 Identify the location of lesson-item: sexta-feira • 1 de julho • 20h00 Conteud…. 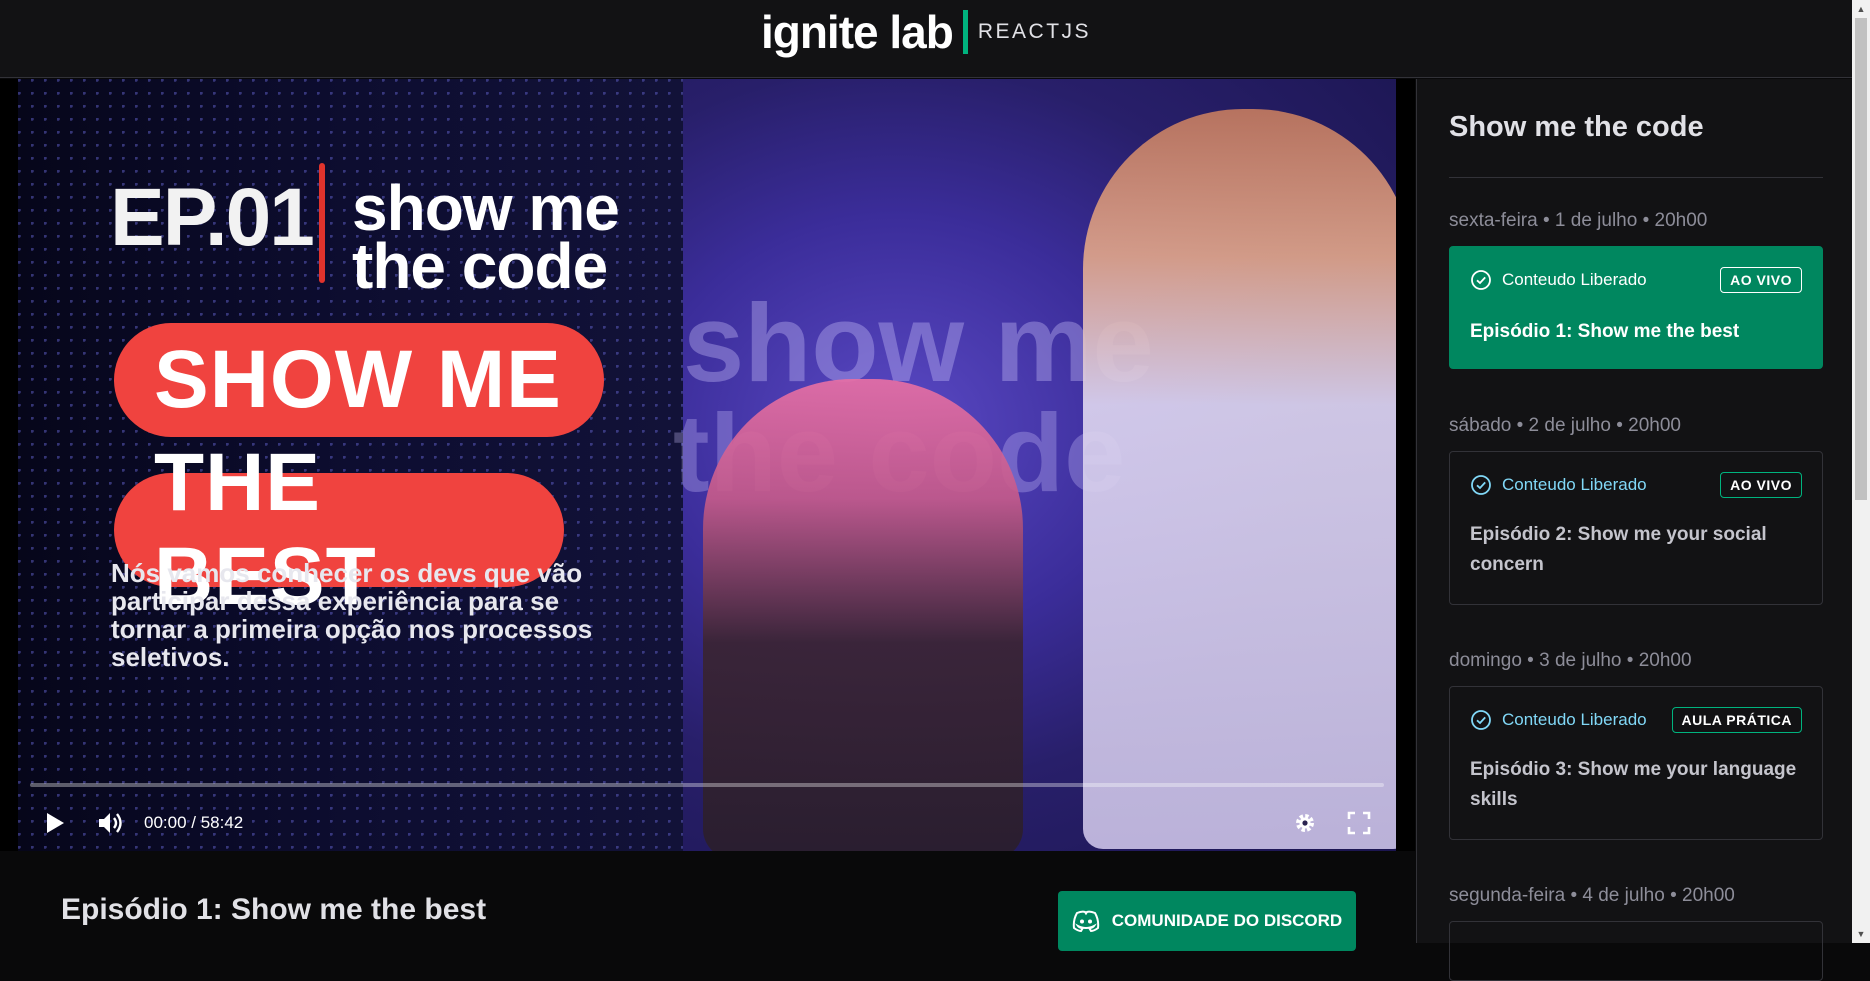
(1636, 289).